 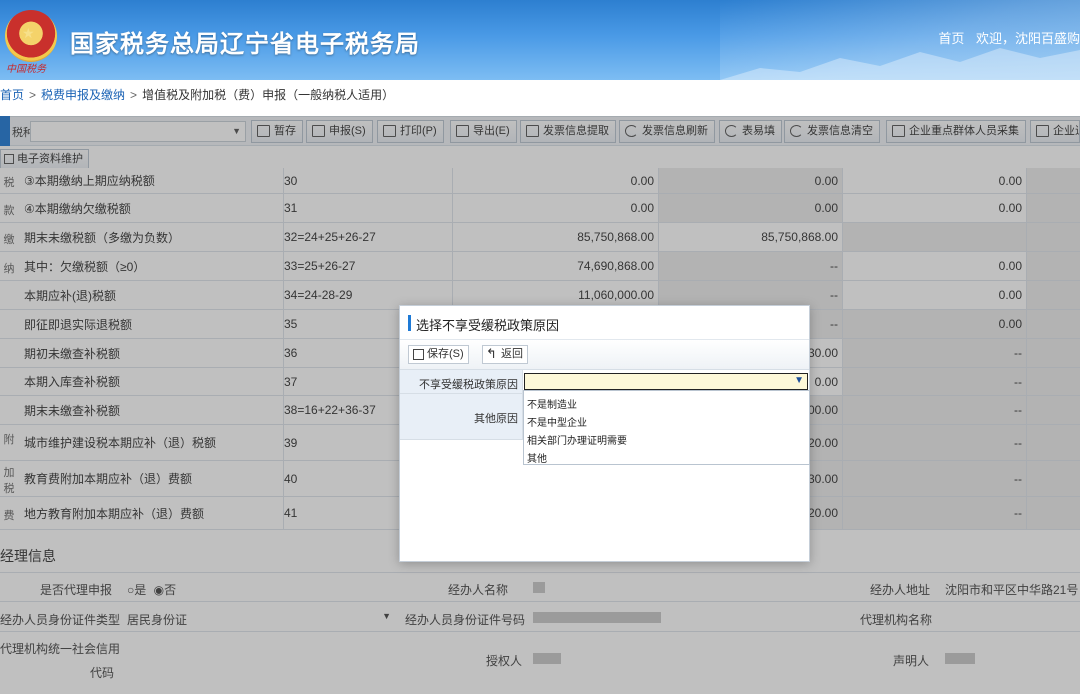 What do you see at coordinates (268, 95) in the screenshot?
I see `breadcrumb-current: 增值税及附加税（费）申报（一般纳税人适用）` at bounding box center [268, 95].